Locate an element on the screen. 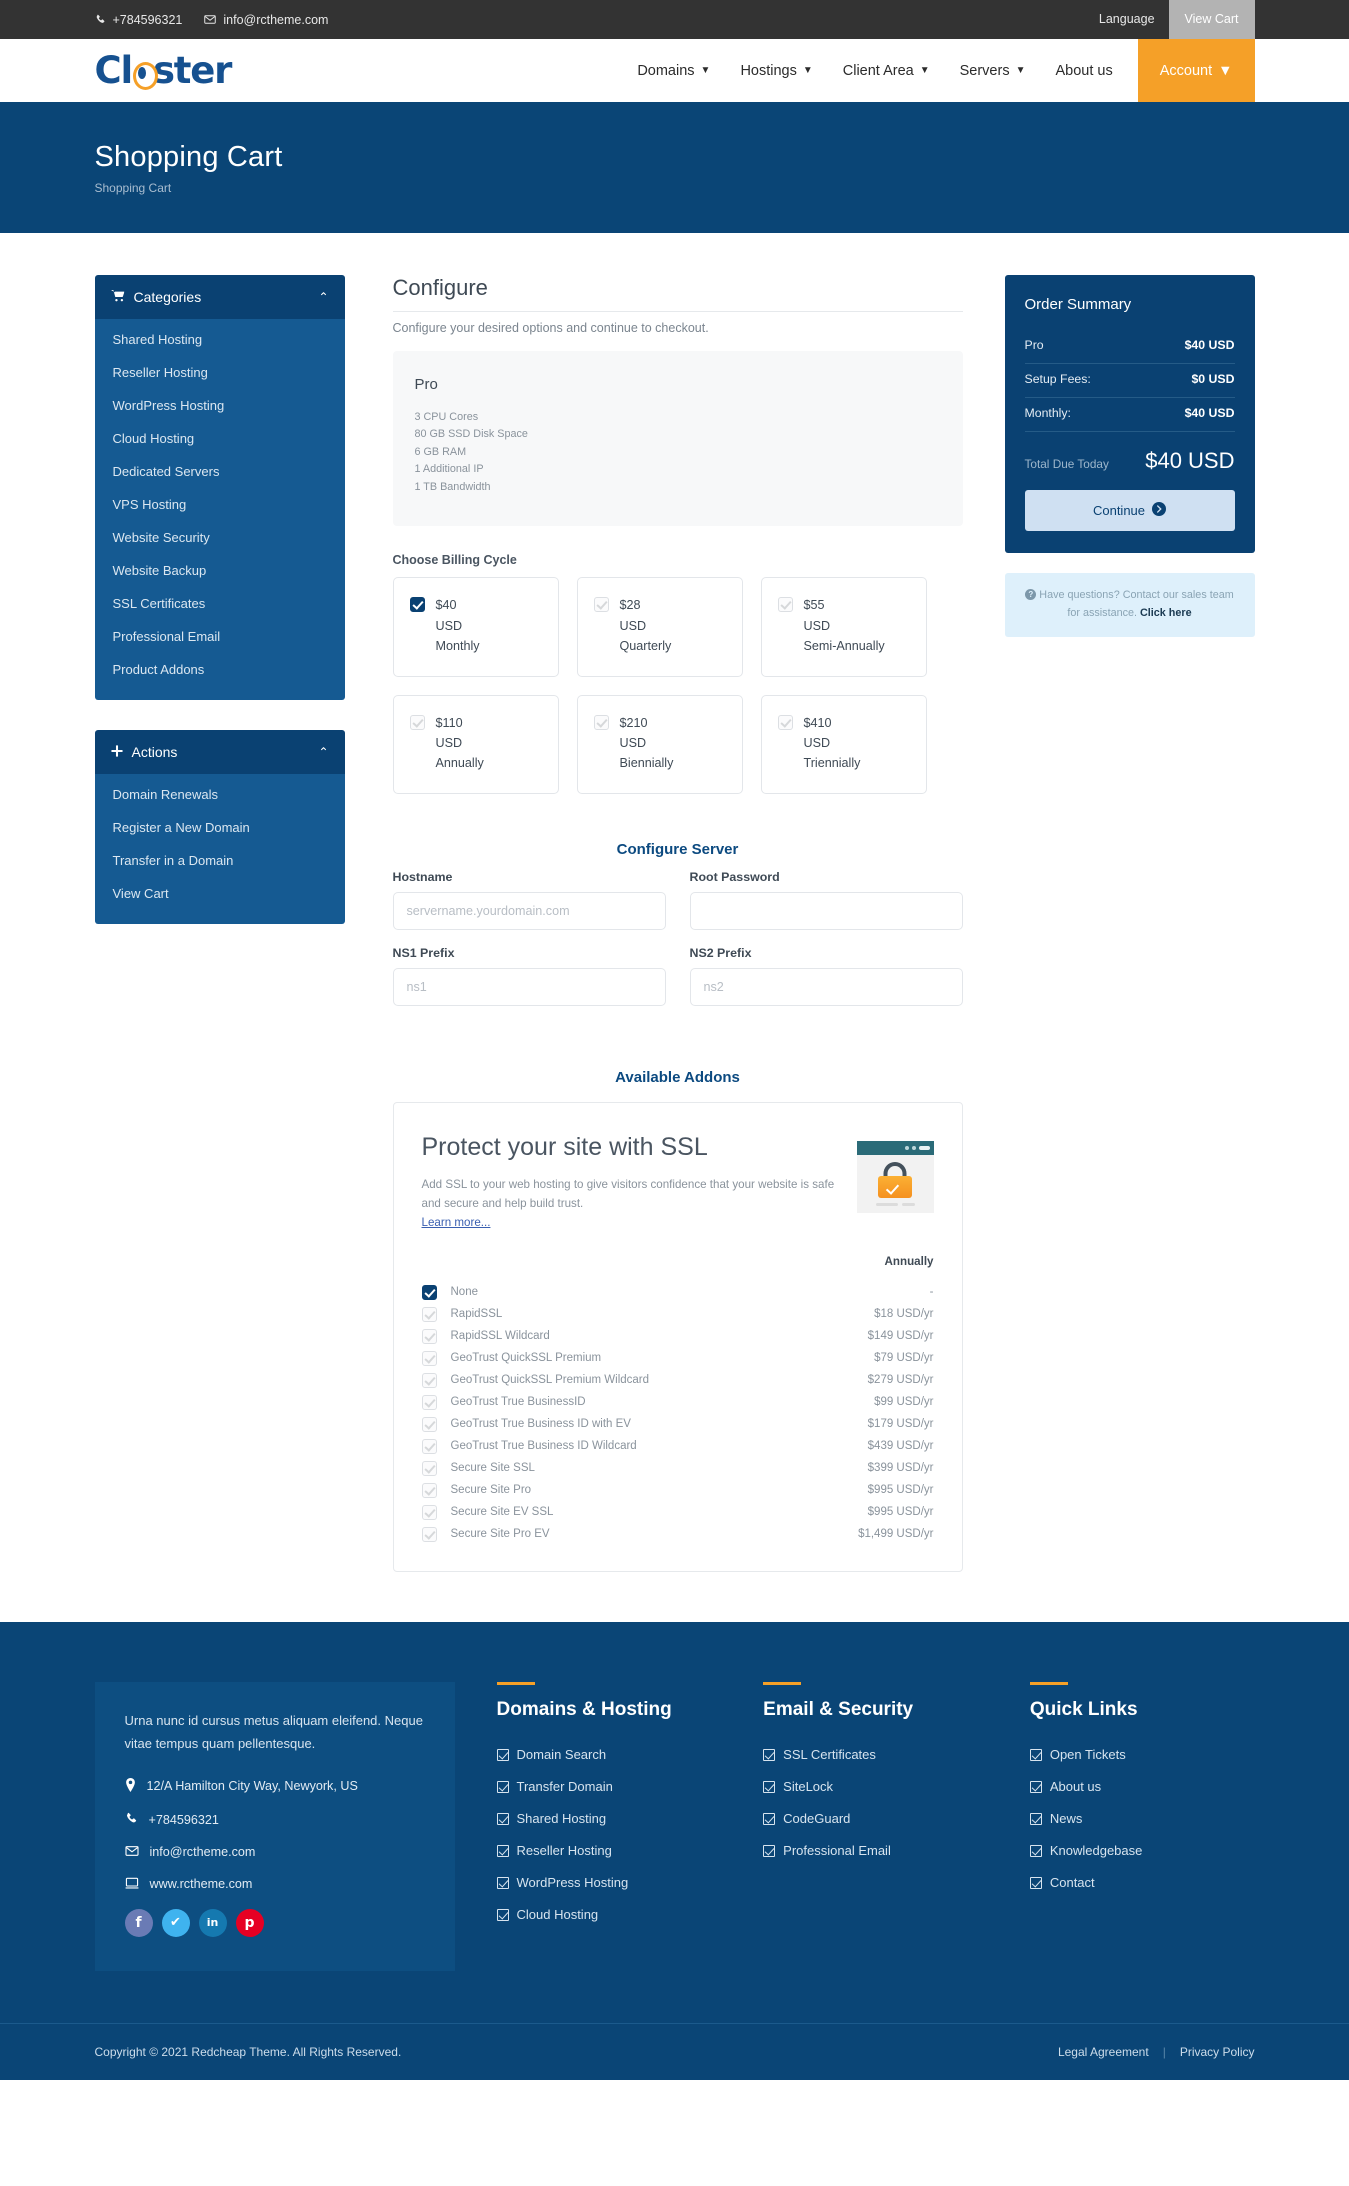  footer-phone: +784596321 is located at coordinates (275, 1820).